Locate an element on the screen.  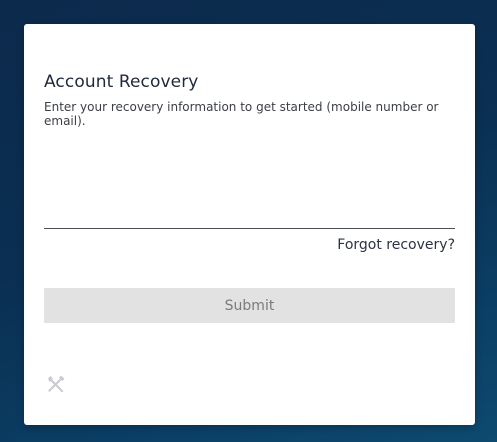
forgot-recovery-link: Forgot recovery? is located at coordinates (396, 245).